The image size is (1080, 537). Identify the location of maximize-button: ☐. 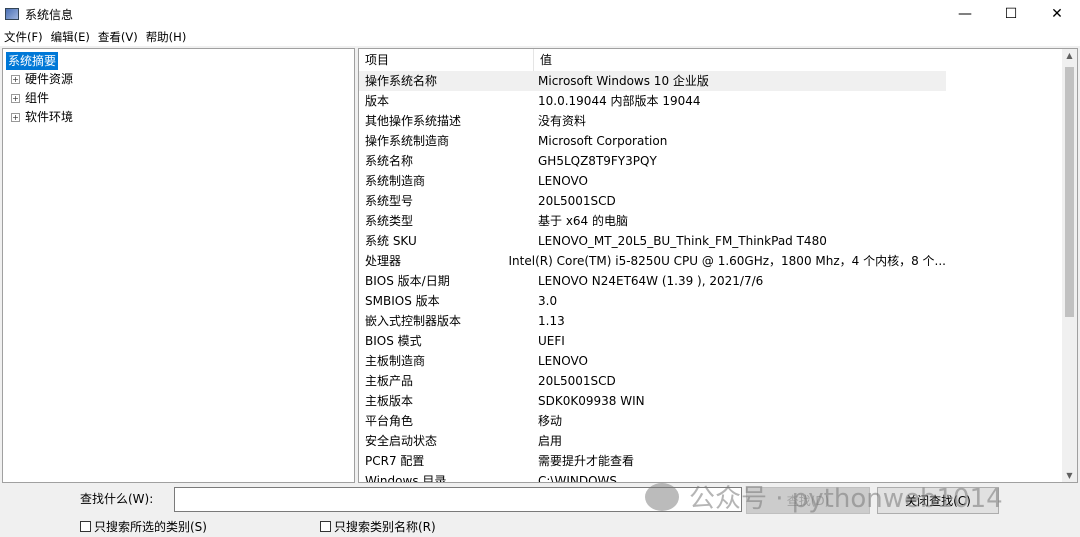
(1011, 14).